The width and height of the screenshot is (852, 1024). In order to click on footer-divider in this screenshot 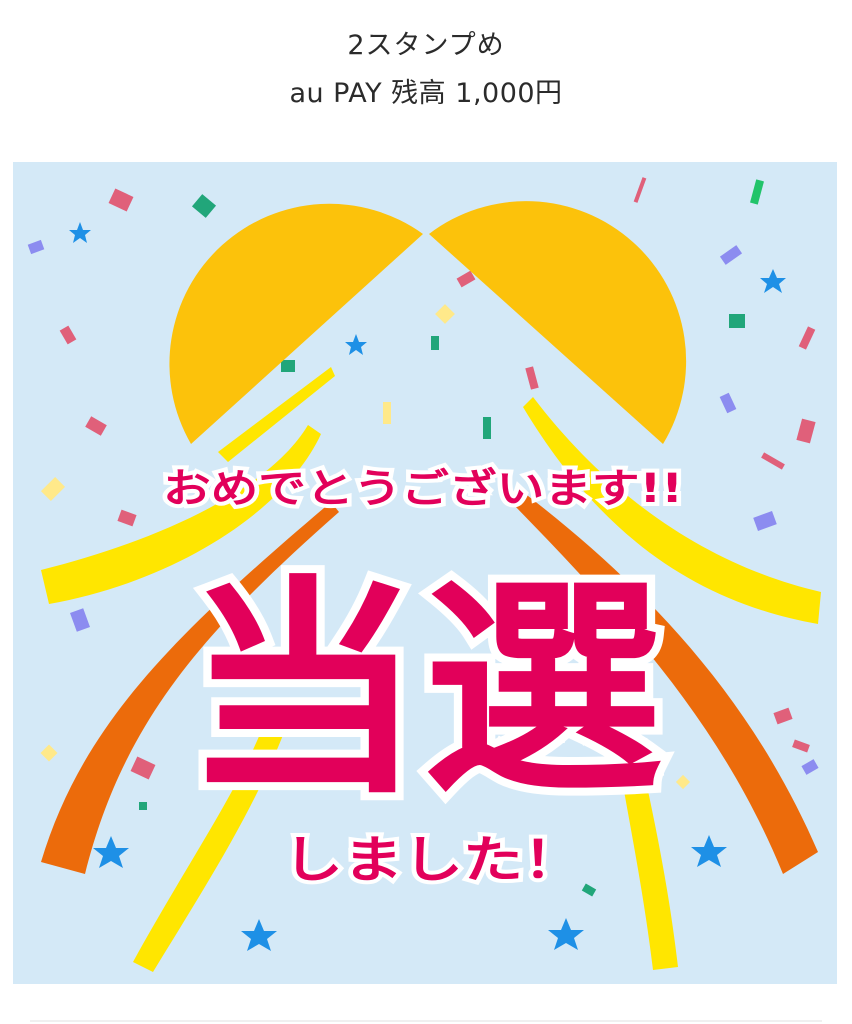, I will do `click(426, 1021)`.